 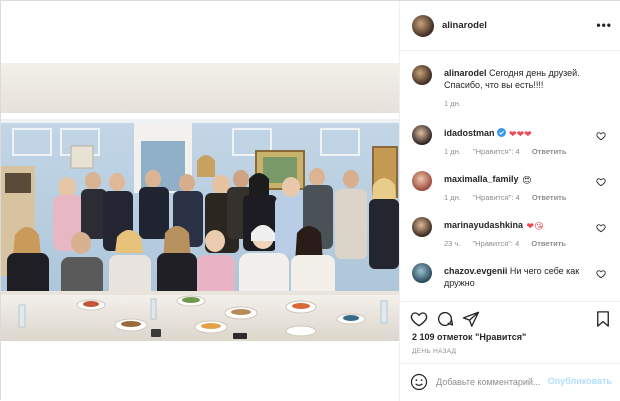 I want to click on verified-badge-icon, so click(x=501, y=132).